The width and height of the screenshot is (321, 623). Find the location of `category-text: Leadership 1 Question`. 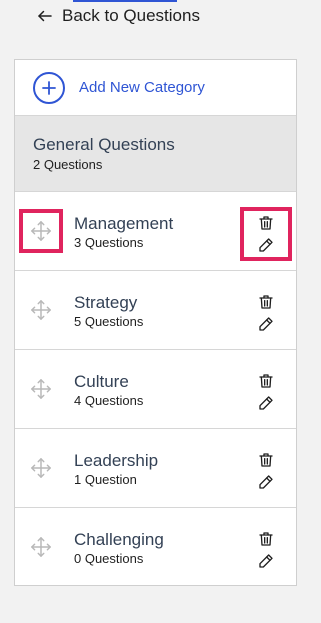

category-text: Leadership 1 Question is located at coordinates (116, 469).